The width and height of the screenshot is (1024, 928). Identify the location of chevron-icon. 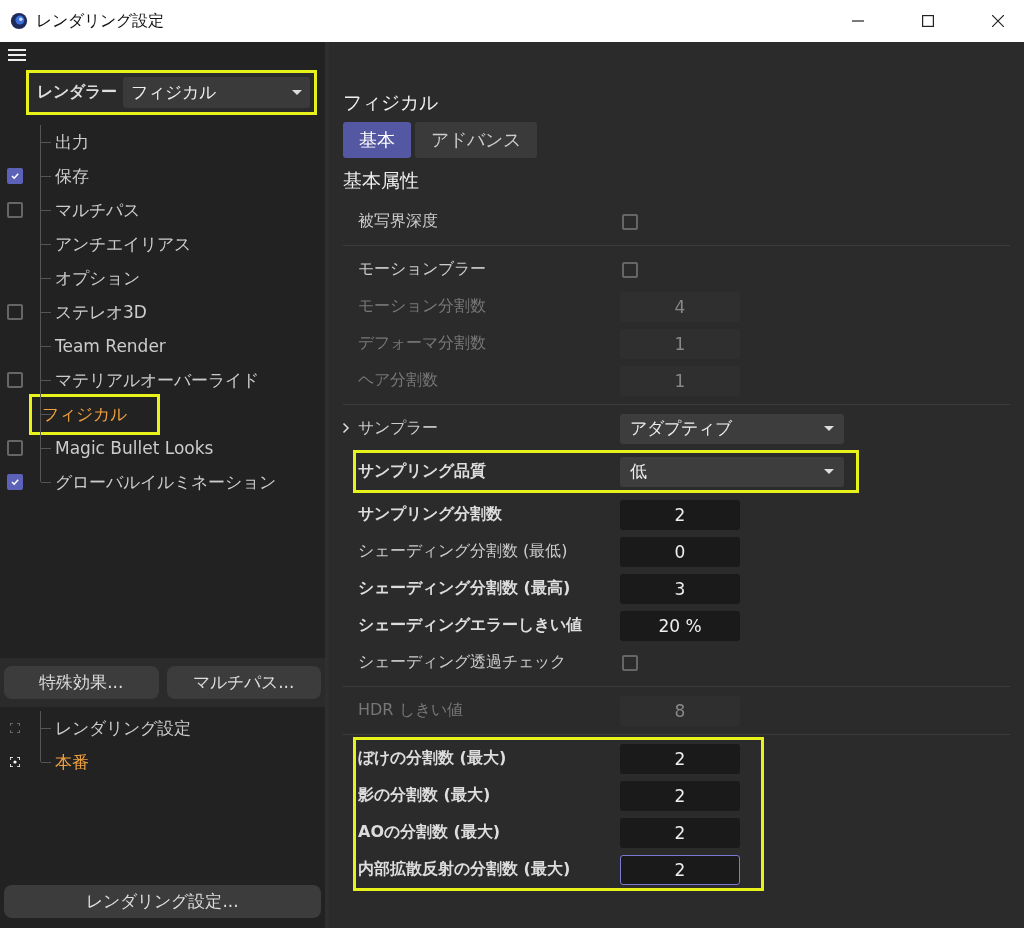
(346, 428).